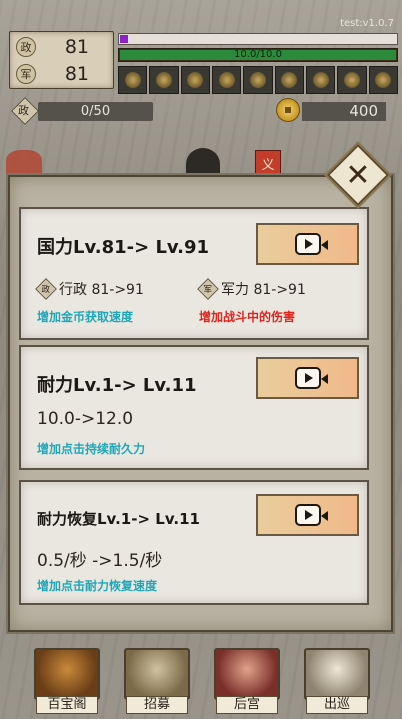  I want to click on stamina-bar: 10.0/10.0, so click(258, 55).